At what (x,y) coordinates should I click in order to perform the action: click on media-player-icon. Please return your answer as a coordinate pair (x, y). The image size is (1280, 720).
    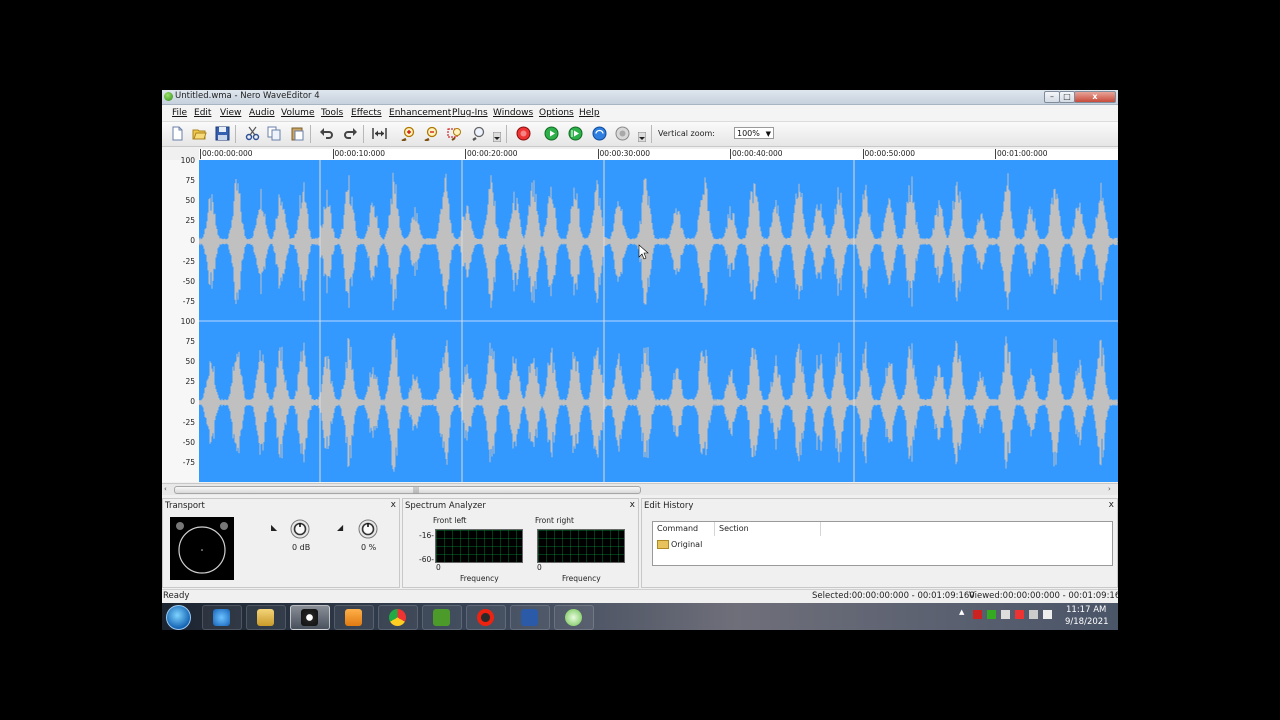
    Looking at the image, I should click on (353, 617).